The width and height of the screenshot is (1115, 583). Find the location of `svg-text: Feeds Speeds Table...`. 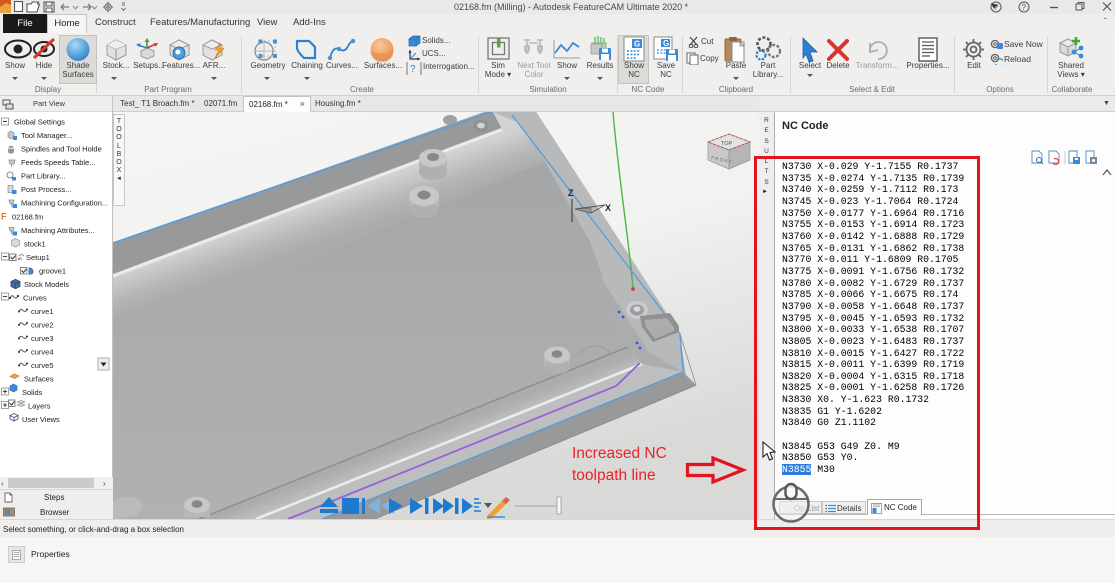

svg-text: Feeds Speeds Table... is located at coordinates (58, 162).